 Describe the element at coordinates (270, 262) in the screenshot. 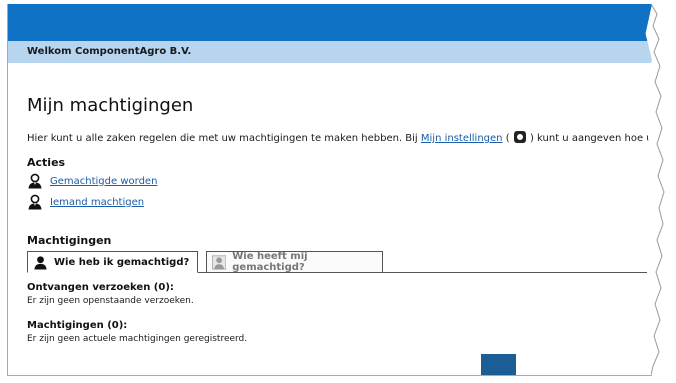

I see `tab-who-authorized-me-label: Wie heeft mij gemachtigd?` at that location.